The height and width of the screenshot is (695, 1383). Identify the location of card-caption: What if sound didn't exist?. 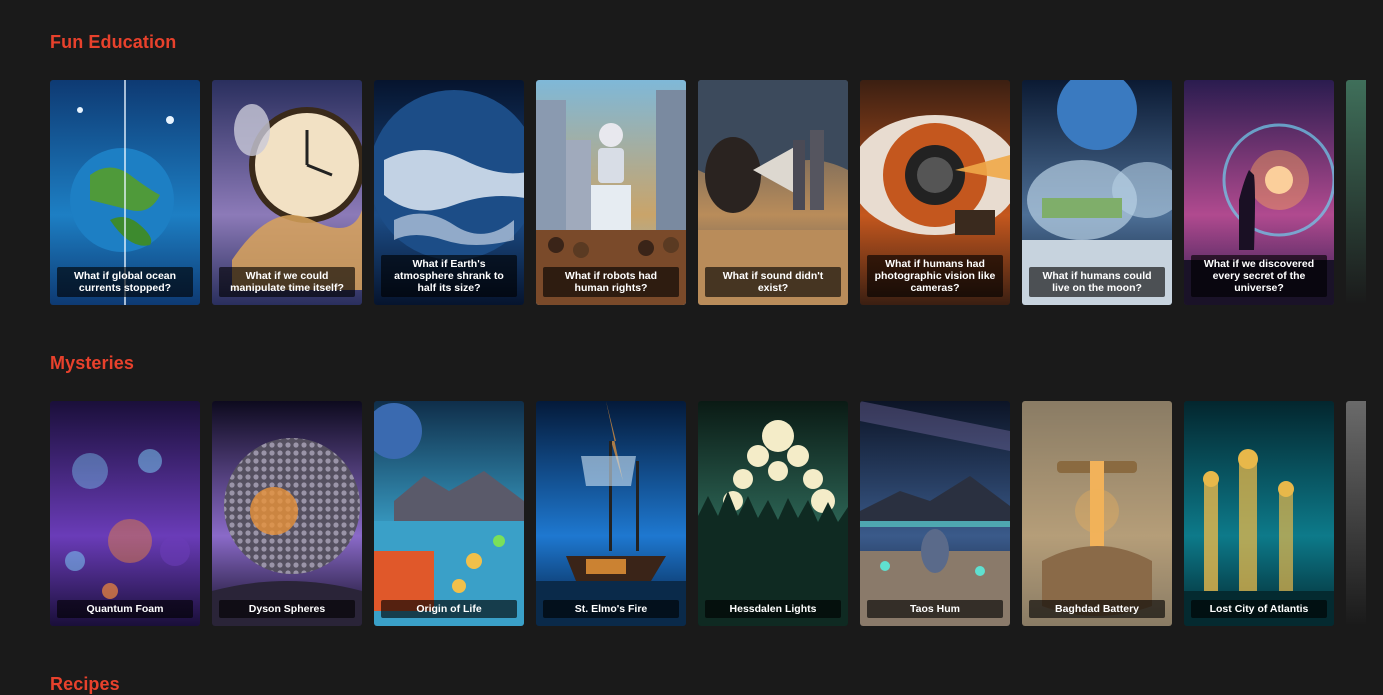
(773, 282).